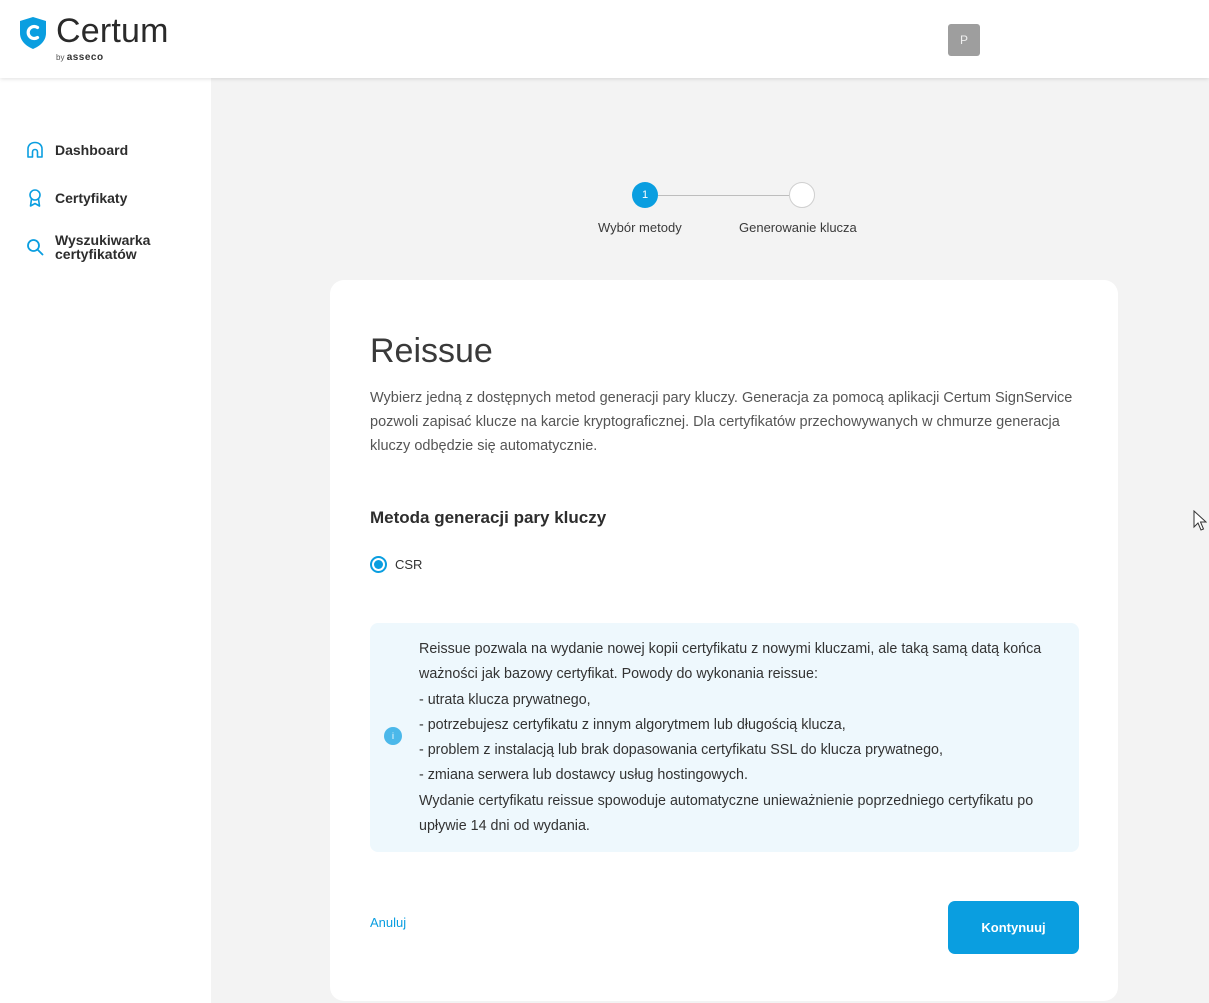 The image size is (1209, 1003). What do you see at coordinates (80, 57) in the screenshot?
I see `logo-byline: by asseco` at bounding box center [80, 57].